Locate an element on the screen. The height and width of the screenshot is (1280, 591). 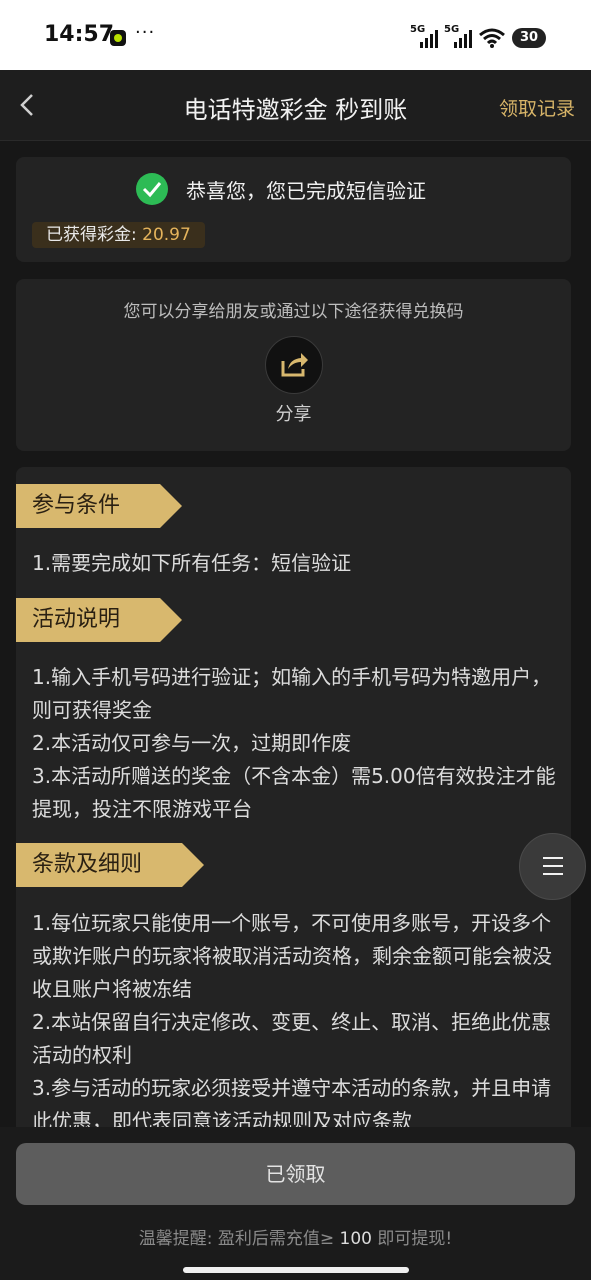
app-notification-icon is located at coordinates (118, 38).